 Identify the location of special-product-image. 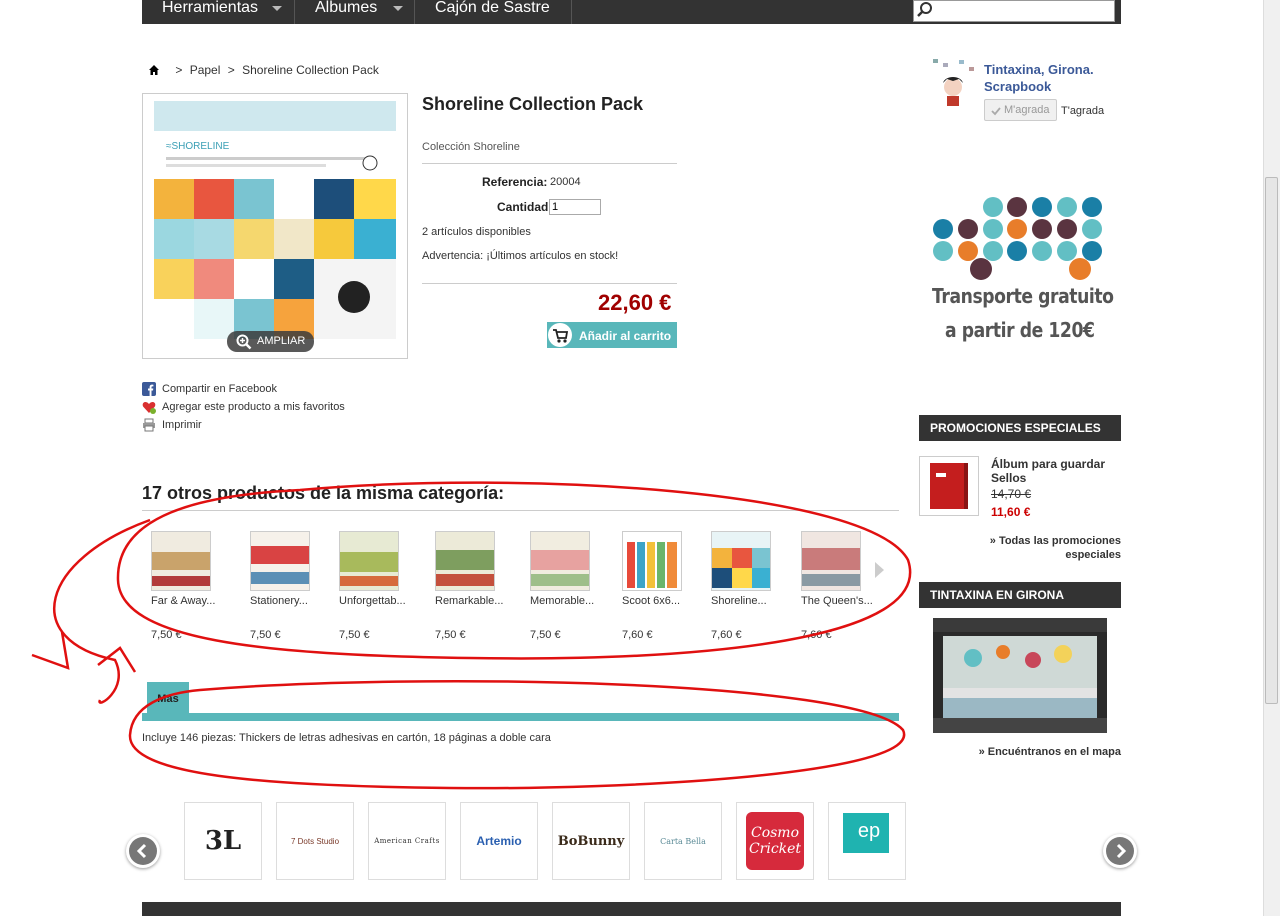
(949, 486).